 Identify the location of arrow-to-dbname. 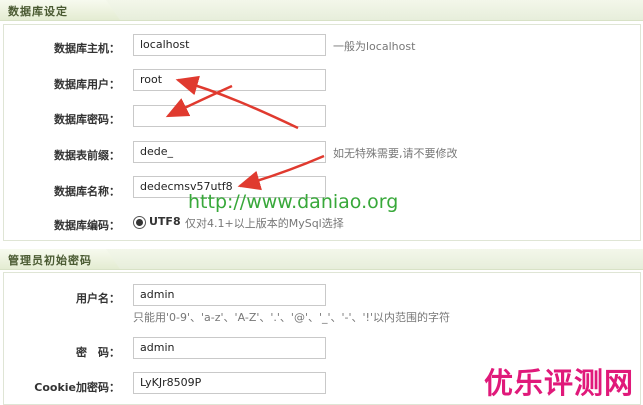
(281, 172).